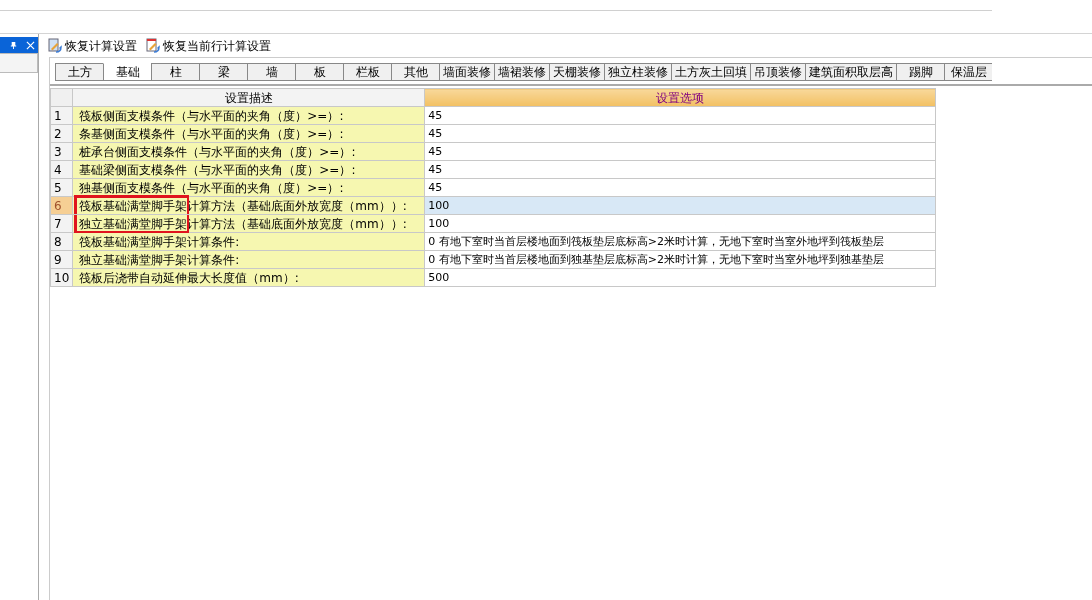 Image resolution: width=1092 pixels, height=600 pixels. What do you see at coordinates (367, 72) in the screenshot?
I see `tab: 栏板` at bounding box center [367, 72].